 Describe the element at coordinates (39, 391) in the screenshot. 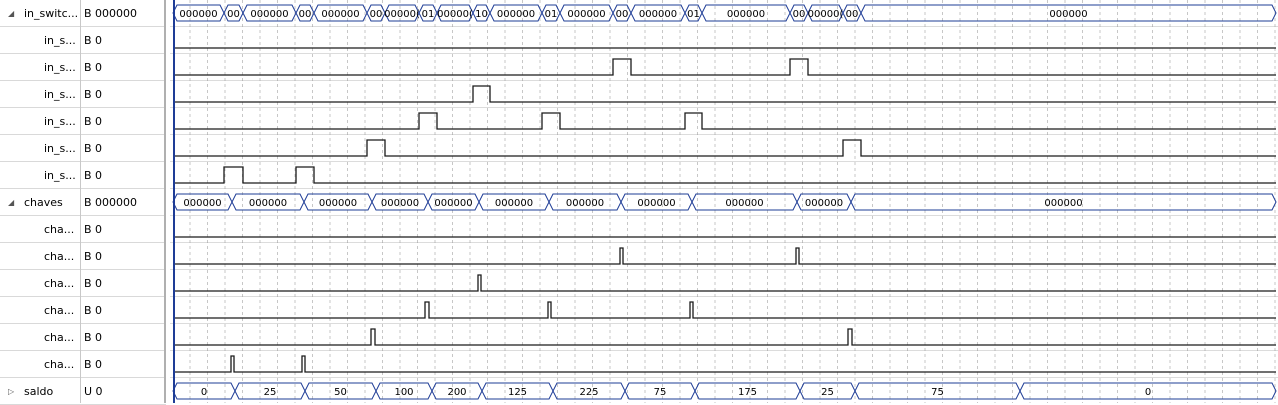

I see `signal-name: saldo` at that location.